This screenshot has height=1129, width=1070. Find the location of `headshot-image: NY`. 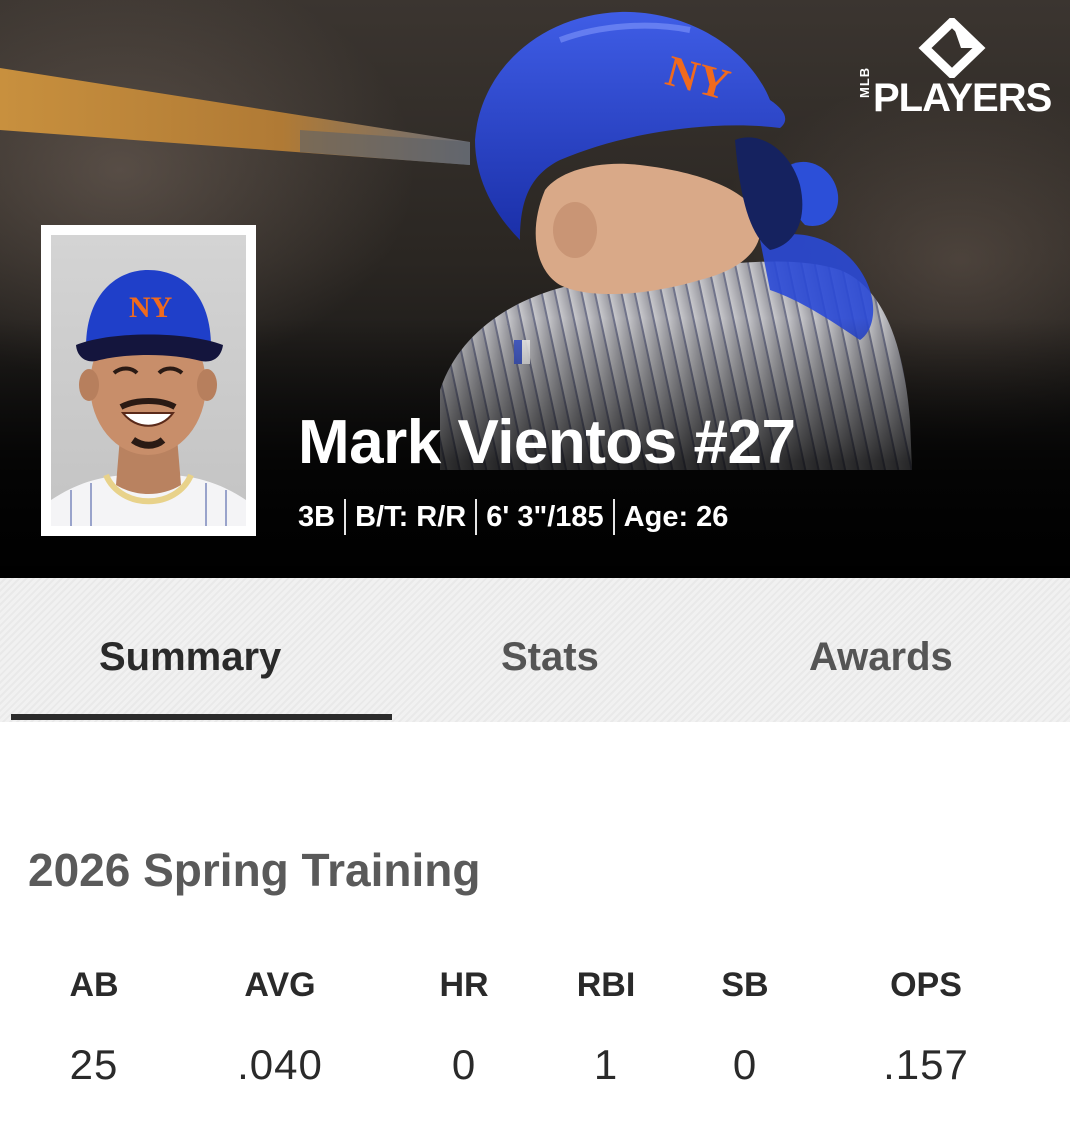

headshot-image: NY is located at coordinates (148, 398).